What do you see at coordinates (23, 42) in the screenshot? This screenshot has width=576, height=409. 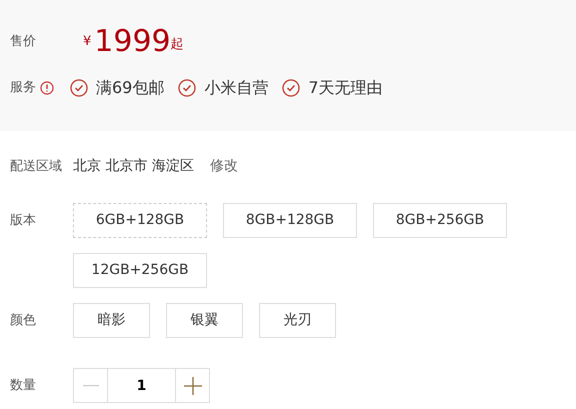 I see `field-label: 售价` at bounding box center [23, 42].